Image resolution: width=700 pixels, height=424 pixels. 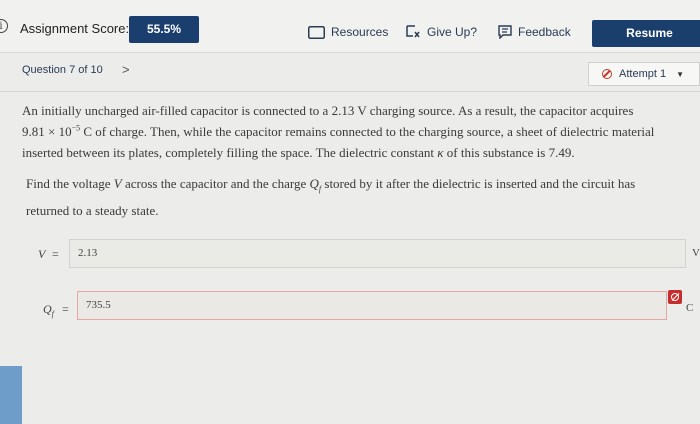 What do you see at coordinates (544, 32) in the screenshot?
I see `feedback-label: Feedback` at bounding box center [544, 32].